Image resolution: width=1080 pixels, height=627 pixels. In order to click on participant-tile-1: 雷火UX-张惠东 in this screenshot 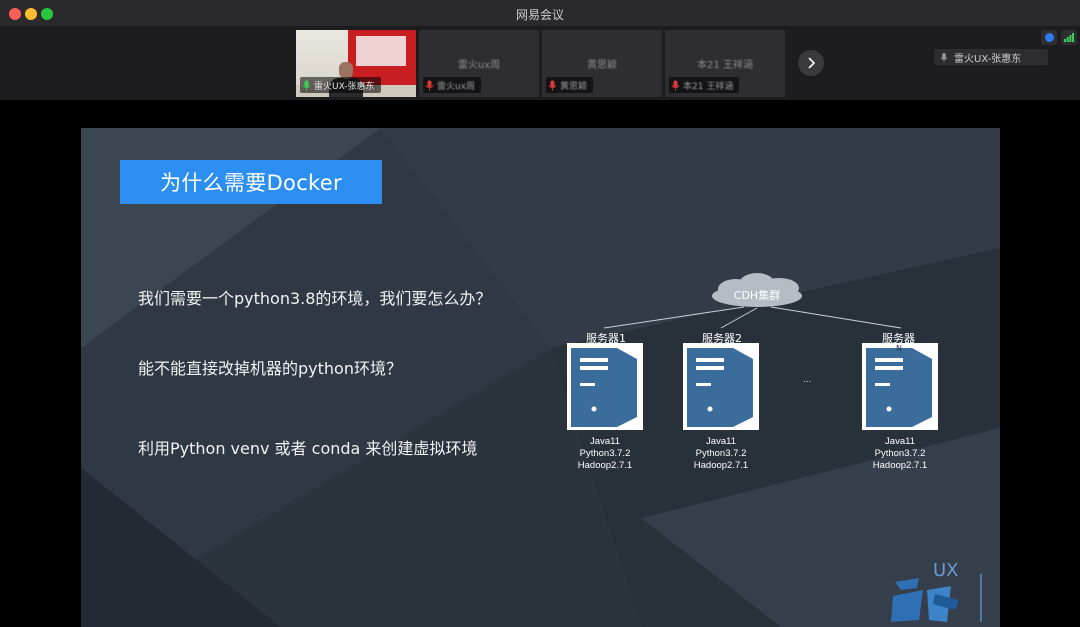, I will do `click(356, 63)`.